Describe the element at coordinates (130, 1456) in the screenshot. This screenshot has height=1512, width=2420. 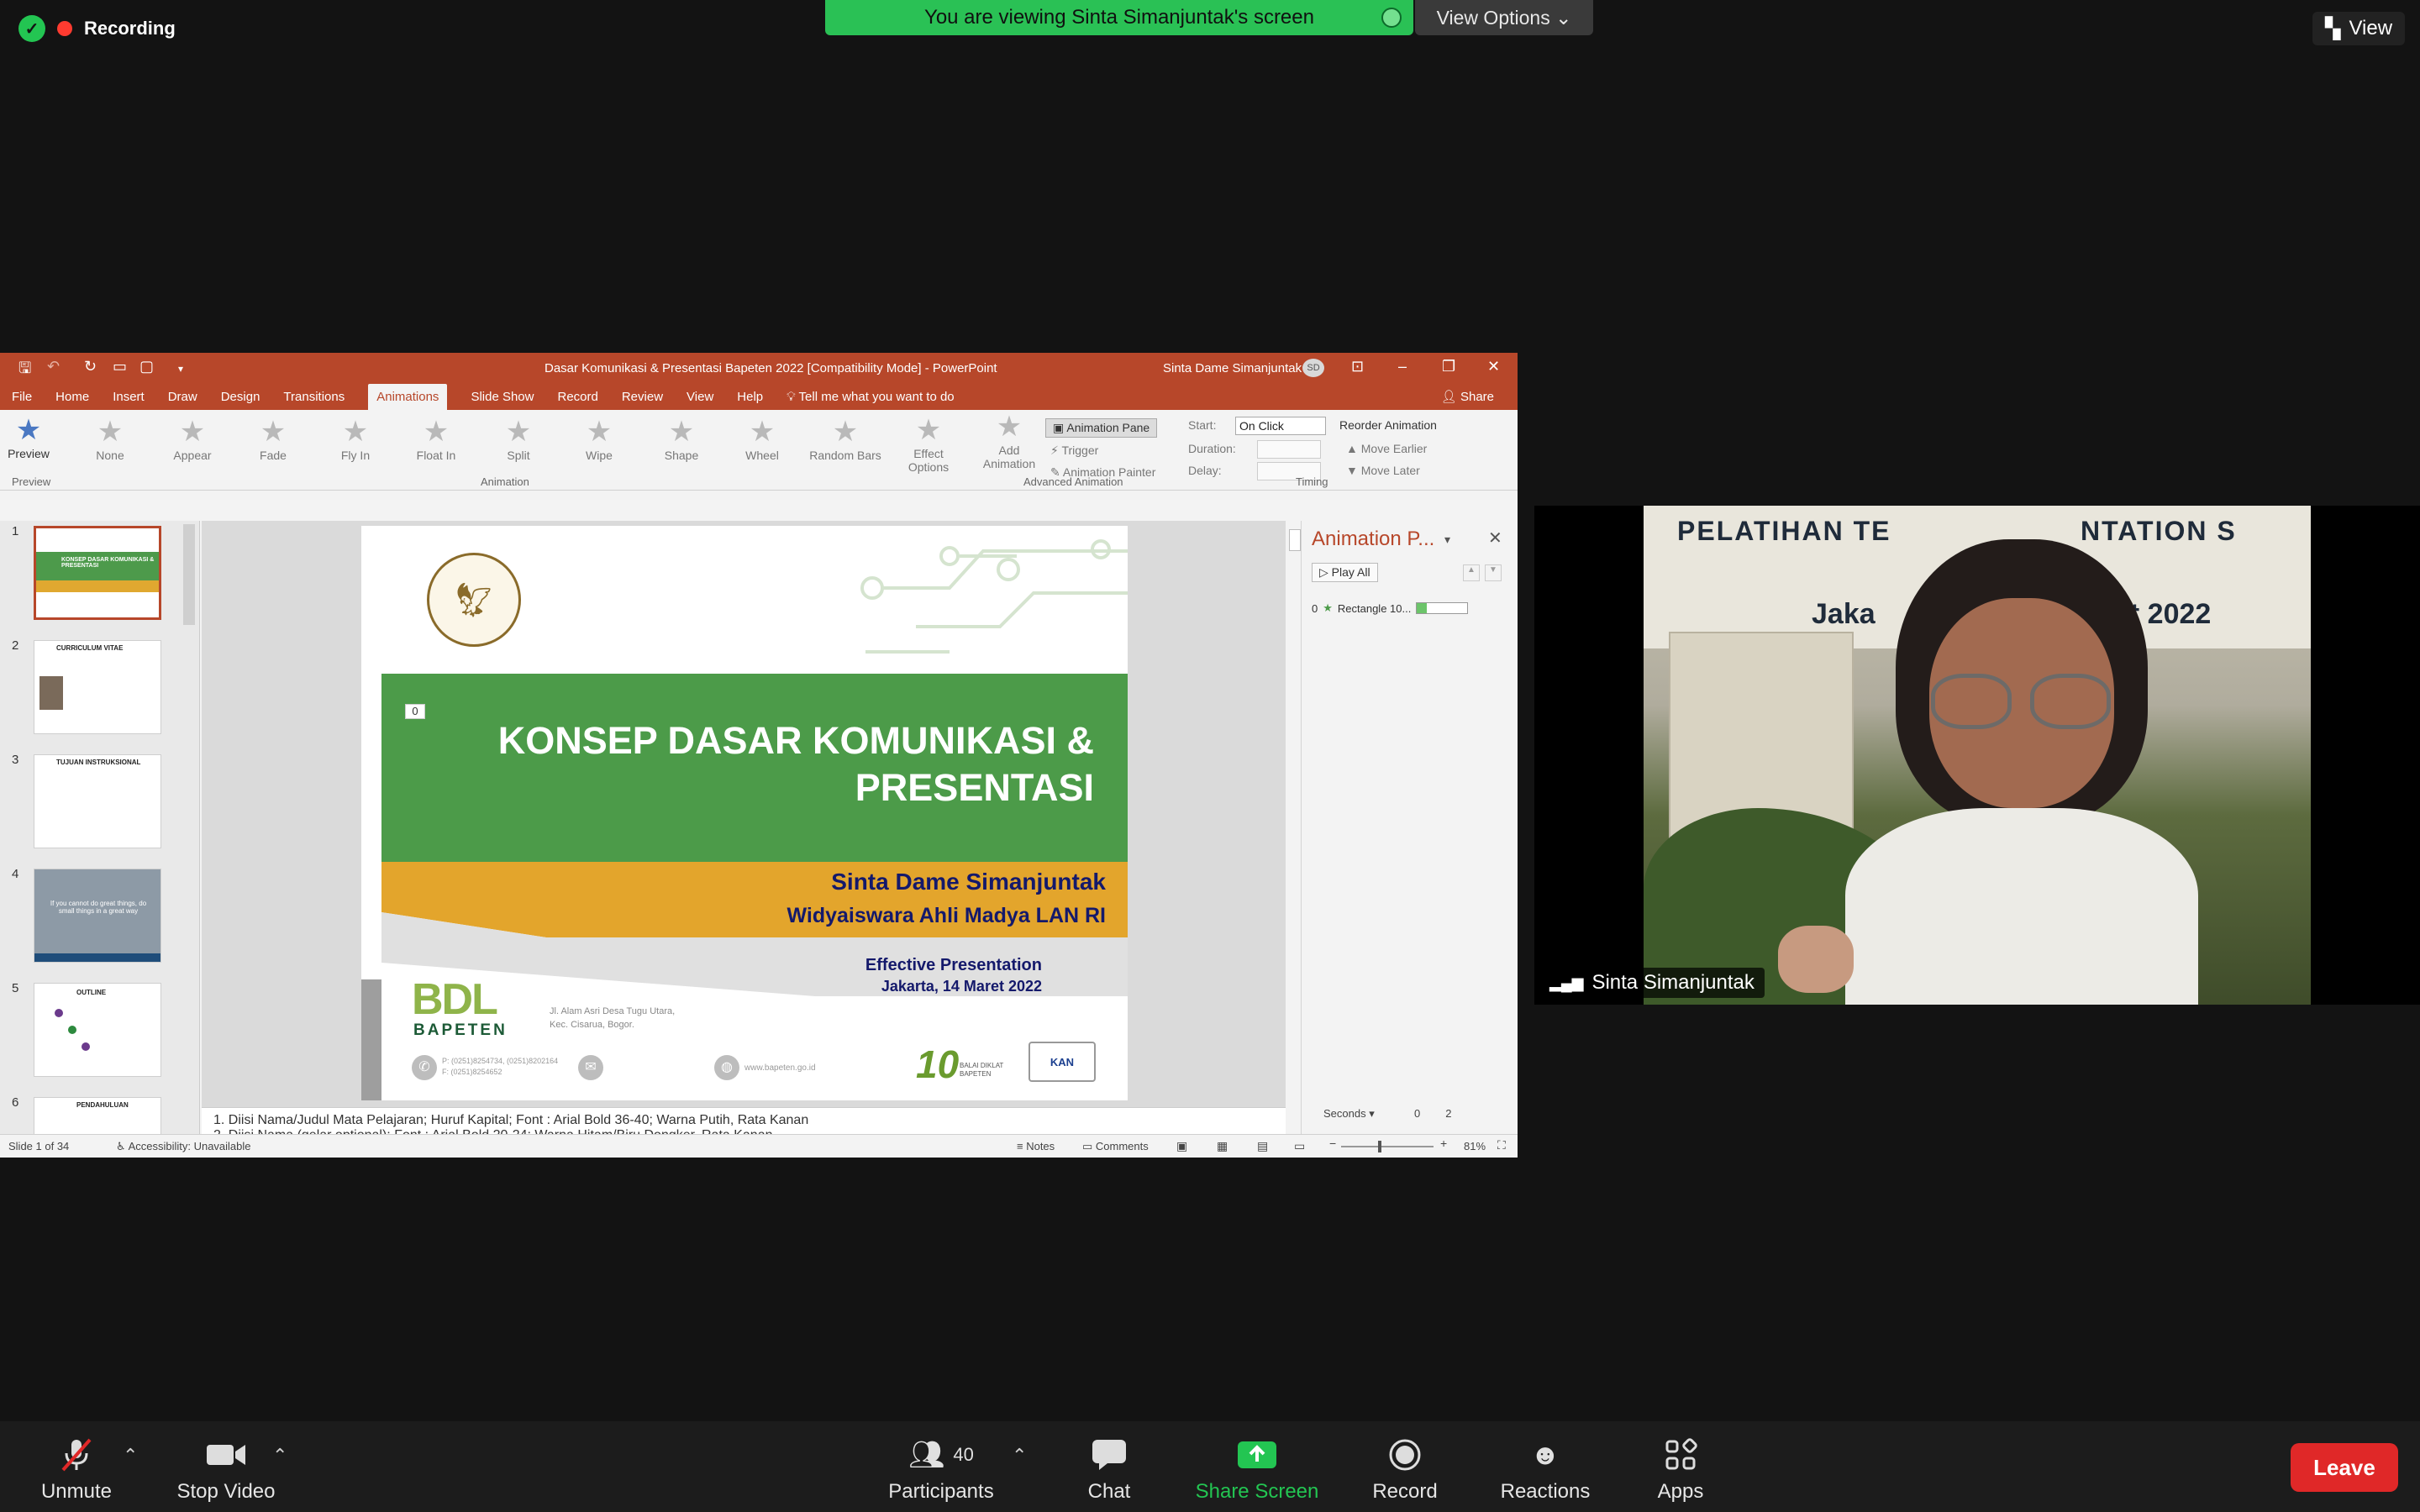
I see `audio-options-caret-icon: ⌃` at that location.